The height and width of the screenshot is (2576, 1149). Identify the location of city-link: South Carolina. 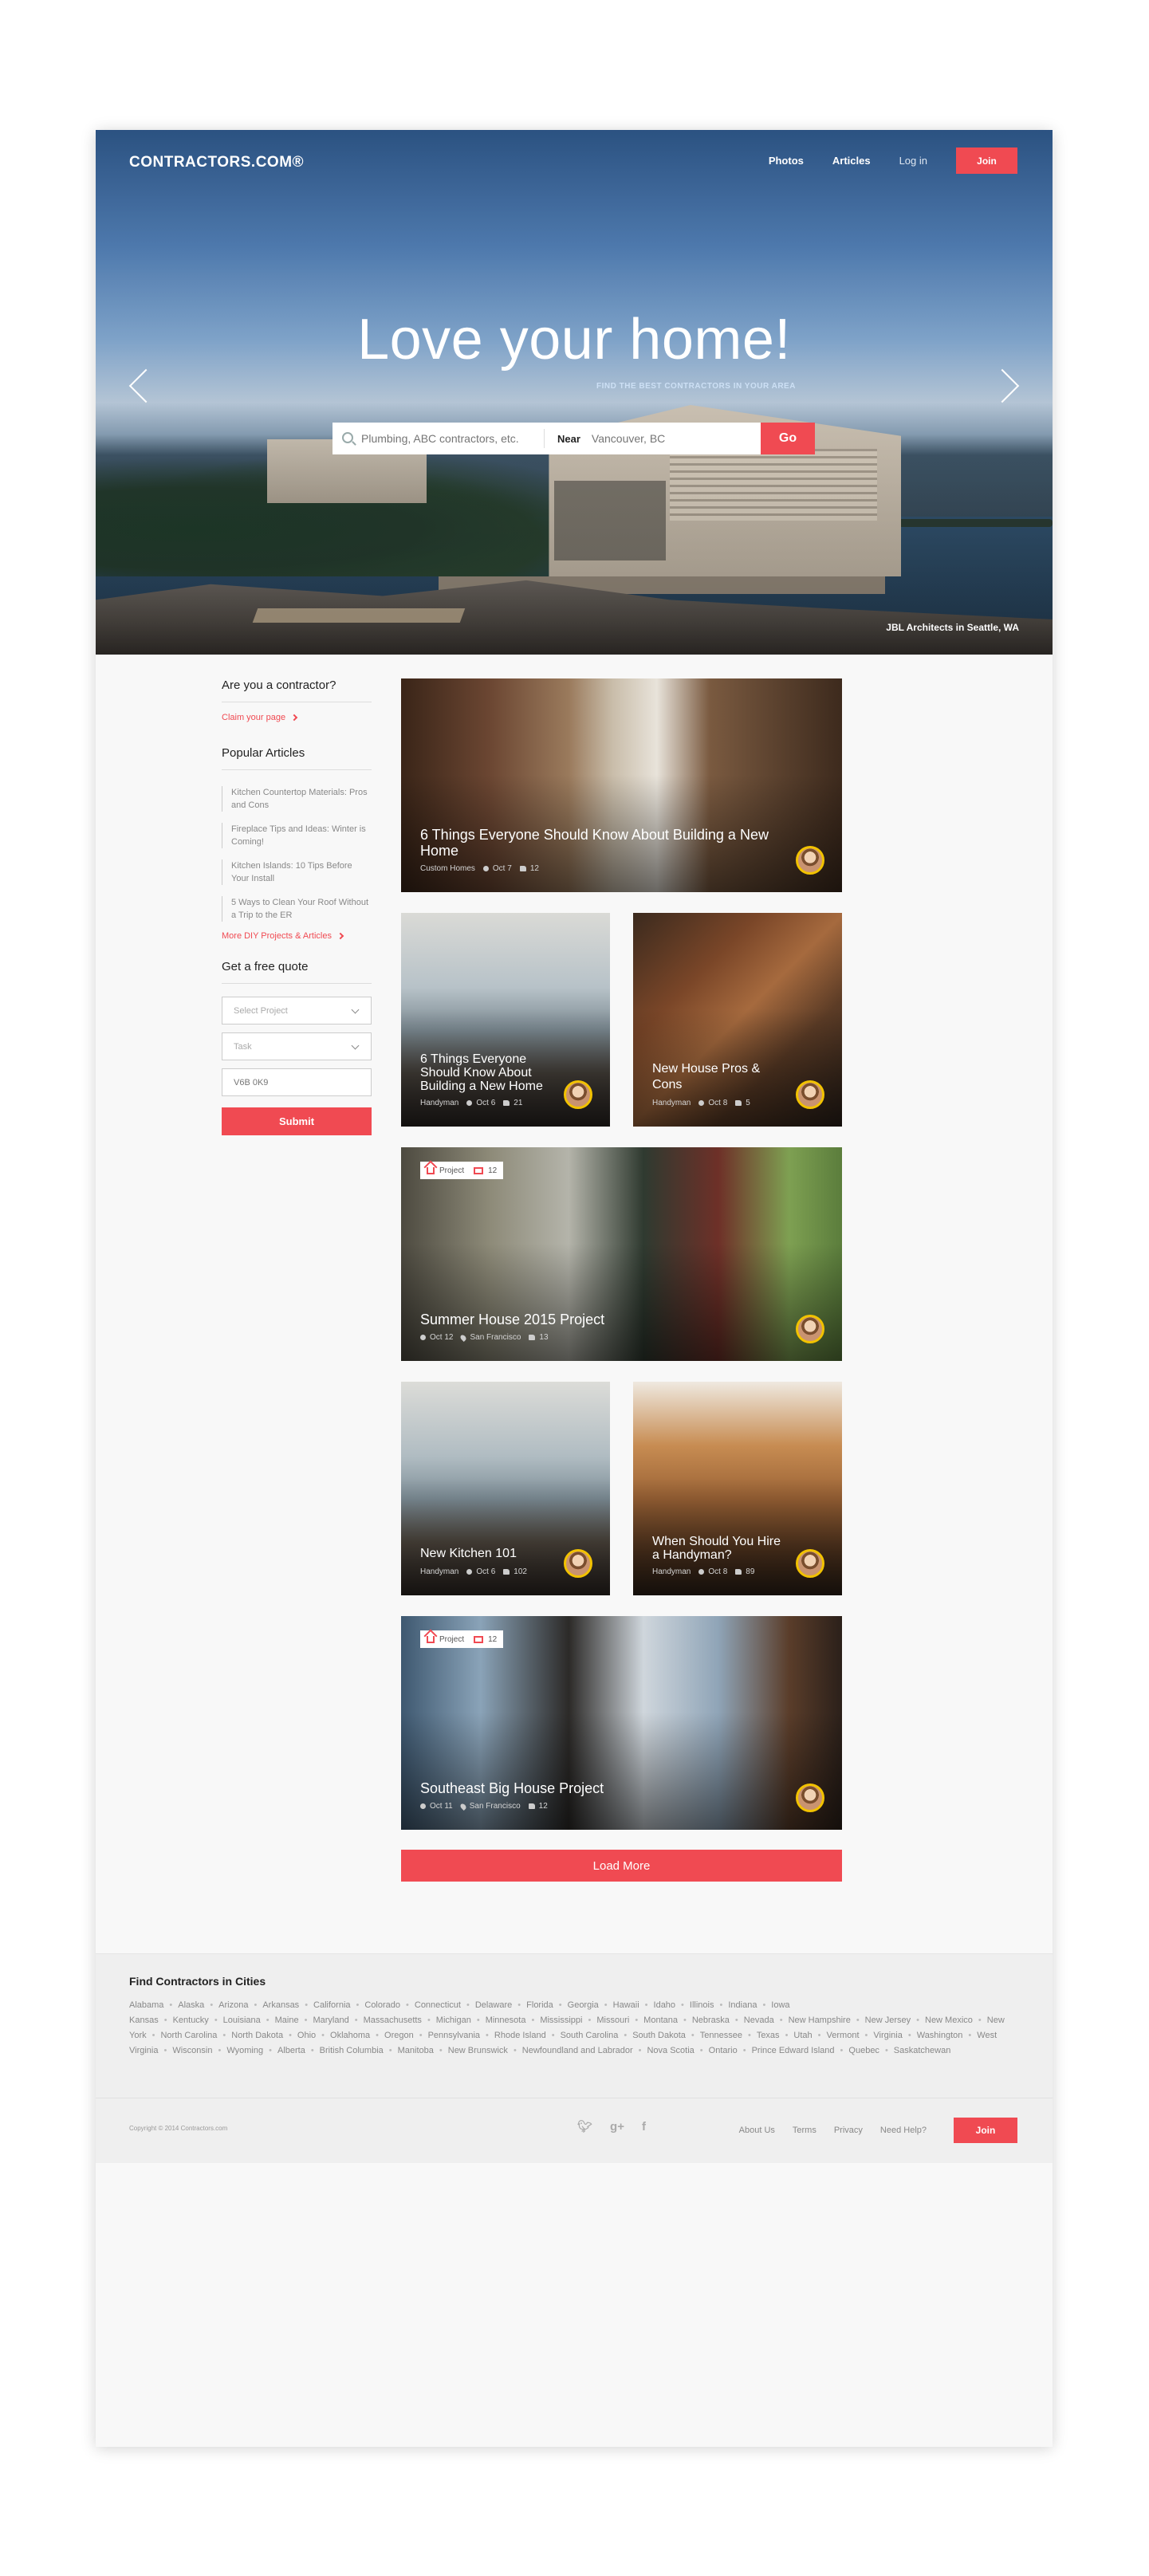
(590, 2035).